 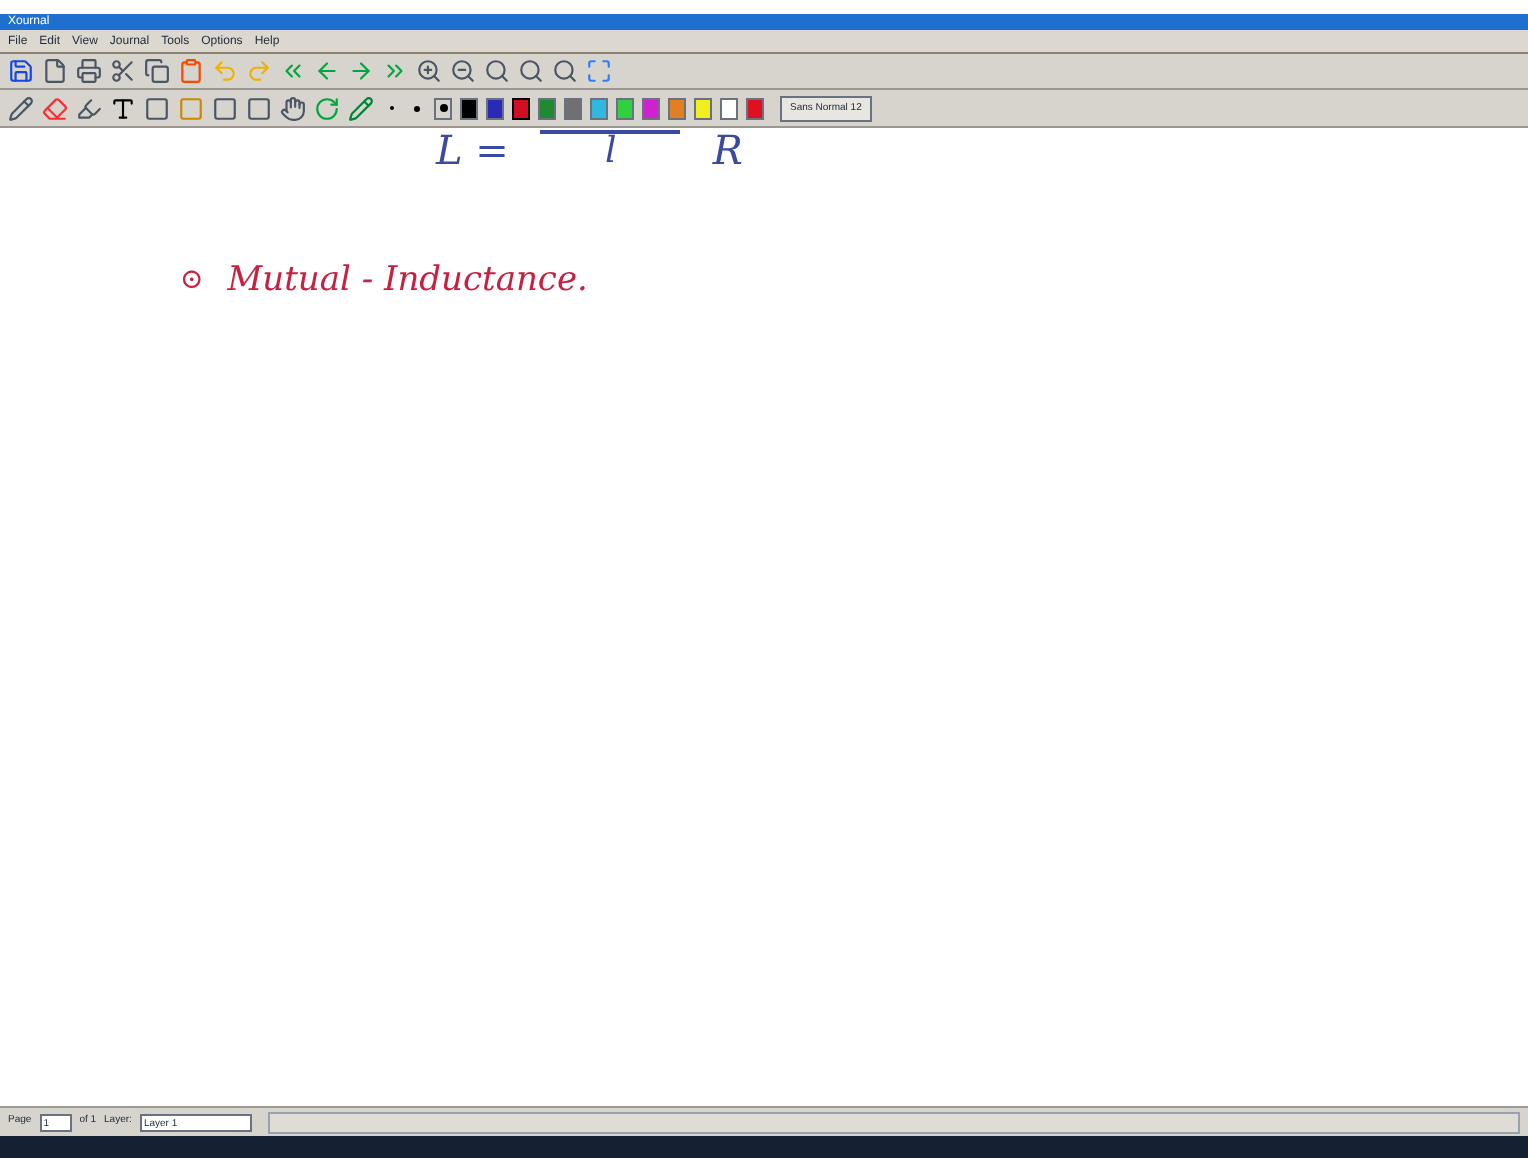 I want to click on shape-icon, so click(x=157, y=108).